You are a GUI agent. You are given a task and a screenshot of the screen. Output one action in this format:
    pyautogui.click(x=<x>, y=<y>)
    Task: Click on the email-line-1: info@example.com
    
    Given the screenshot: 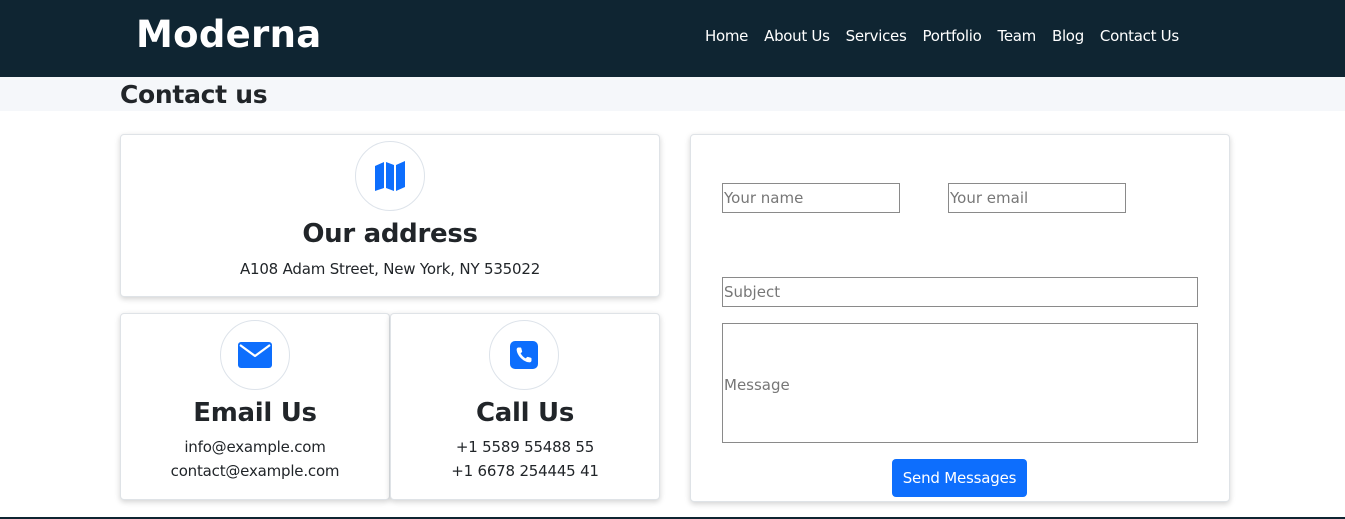 What is the action you would take?
    pyautogui.click(x=255, y=447)
    